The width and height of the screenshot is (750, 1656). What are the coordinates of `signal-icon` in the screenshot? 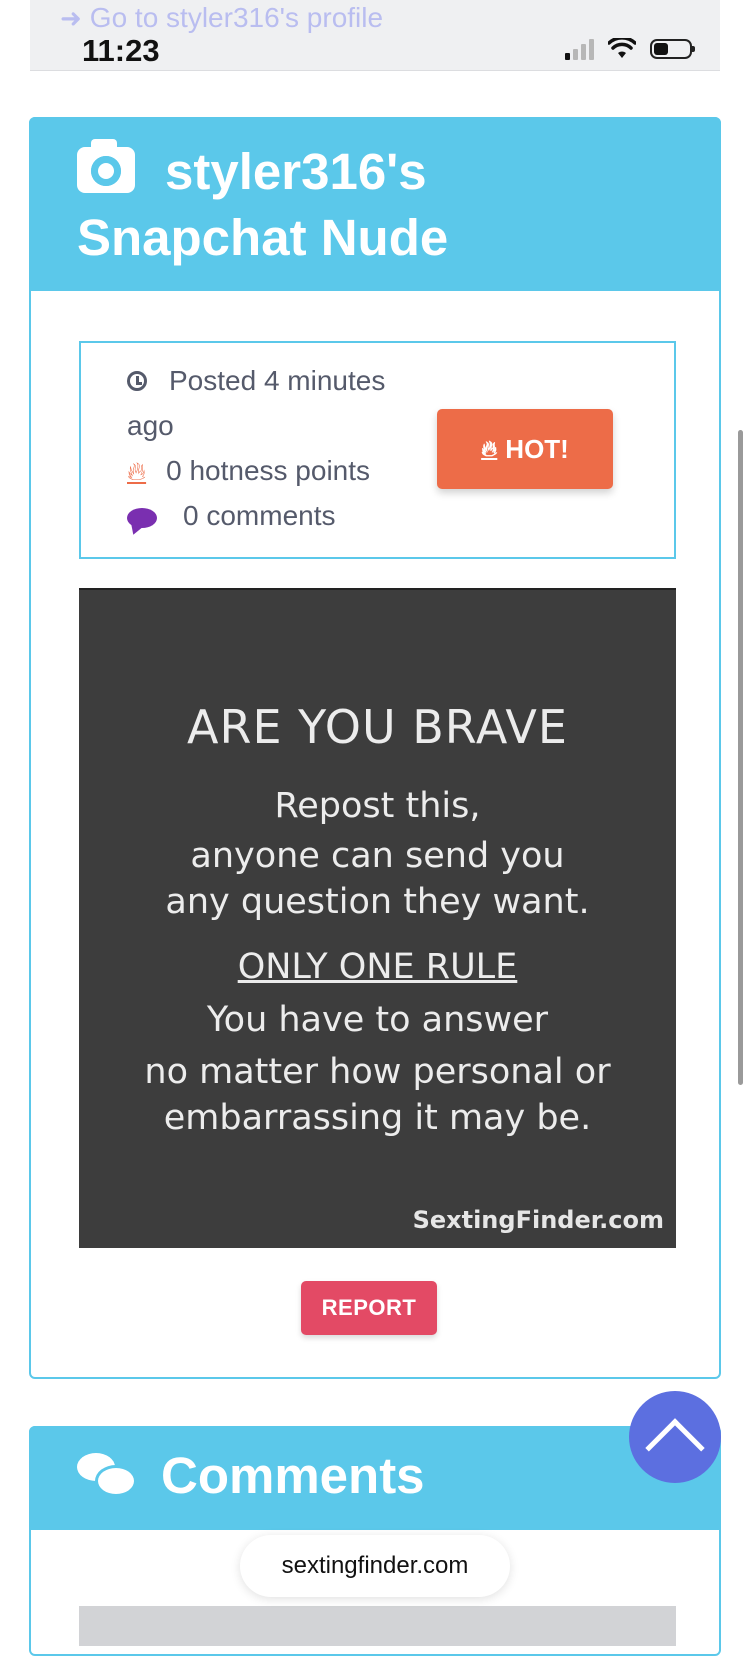 It's located at (579, 49).